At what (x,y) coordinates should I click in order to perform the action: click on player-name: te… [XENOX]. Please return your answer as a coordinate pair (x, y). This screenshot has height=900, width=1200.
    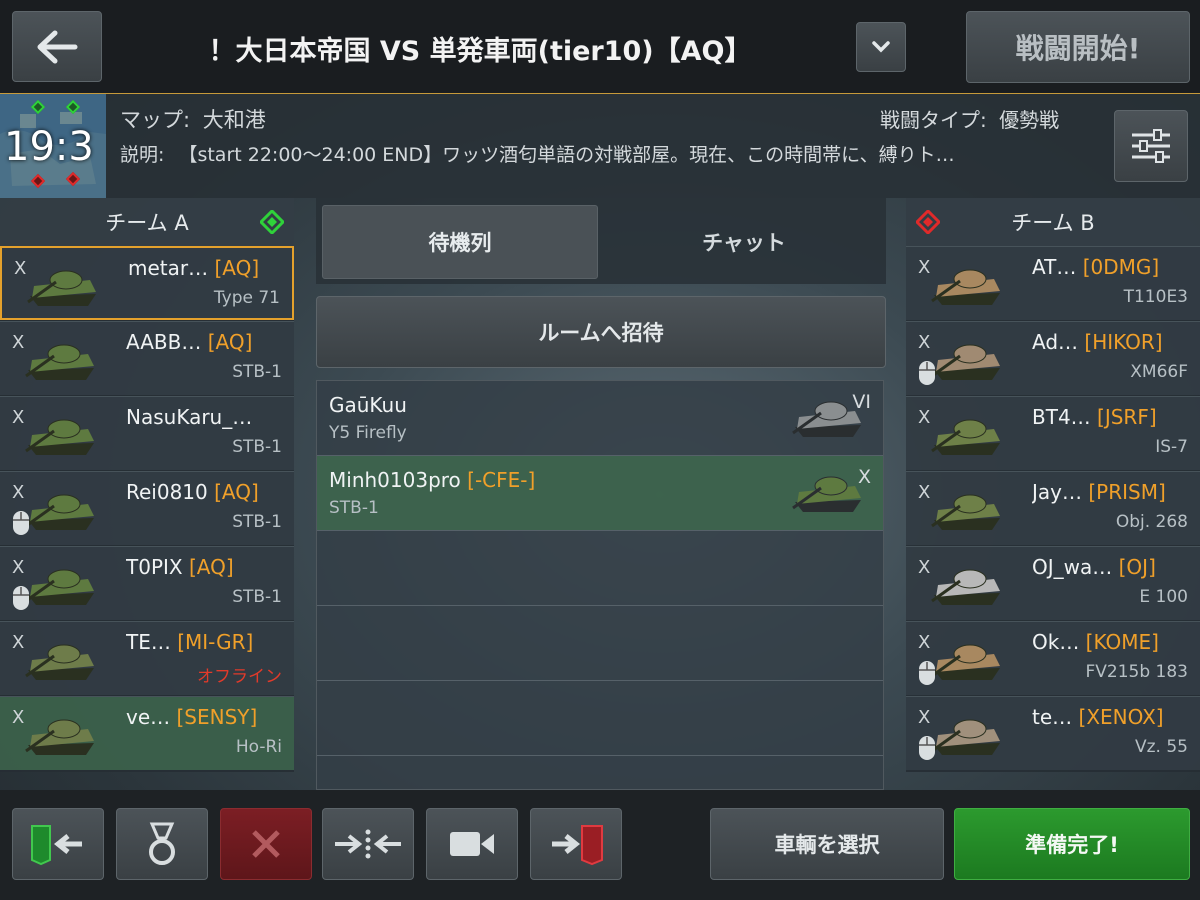
    Looking at the image, I should click on (1112, 717).